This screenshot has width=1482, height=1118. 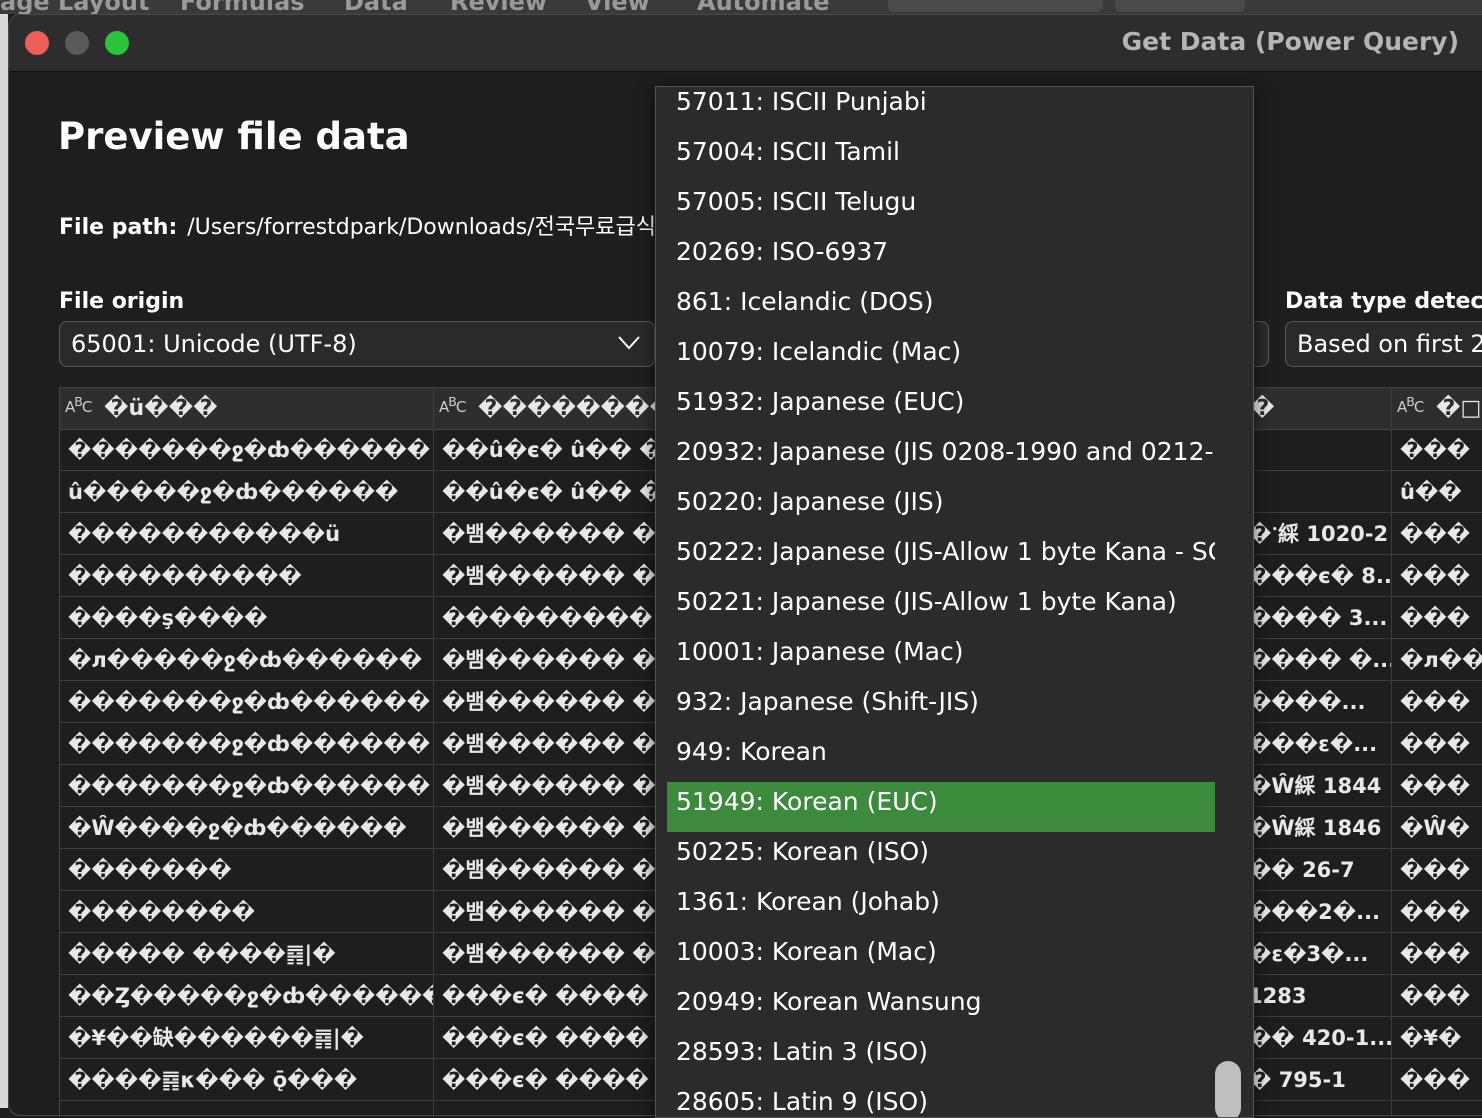 I want to click on column-header: ABC �ü���, so click(x=246, y=409).